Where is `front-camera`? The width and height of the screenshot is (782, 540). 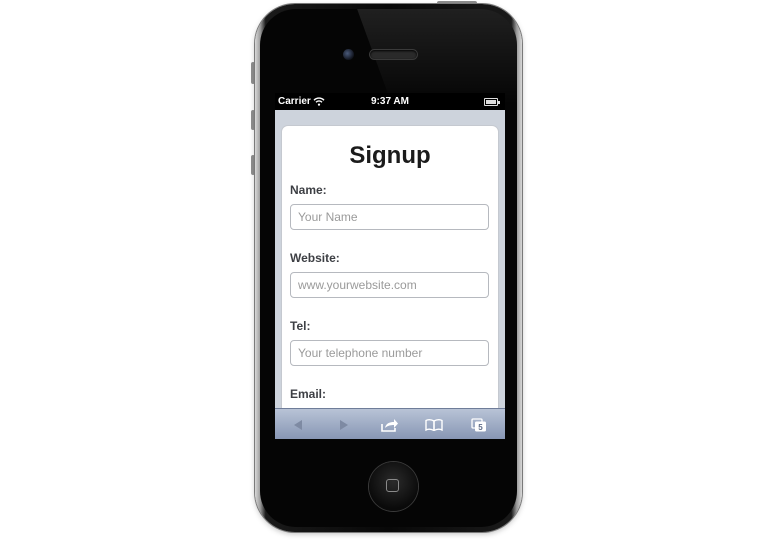
front-camera is located at coordinates (348, 54).